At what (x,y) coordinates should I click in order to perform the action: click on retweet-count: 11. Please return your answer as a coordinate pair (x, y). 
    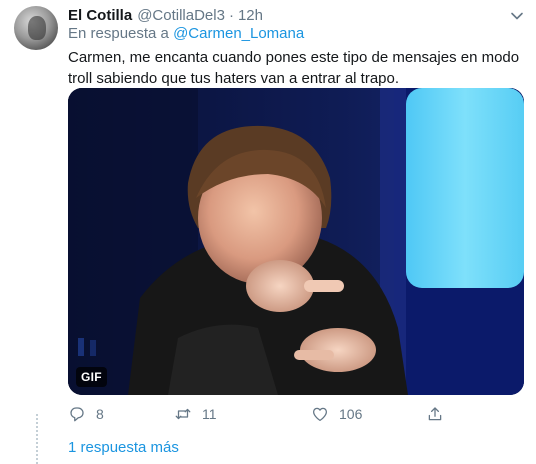
    Looking at the image, I should click on (209, 414).